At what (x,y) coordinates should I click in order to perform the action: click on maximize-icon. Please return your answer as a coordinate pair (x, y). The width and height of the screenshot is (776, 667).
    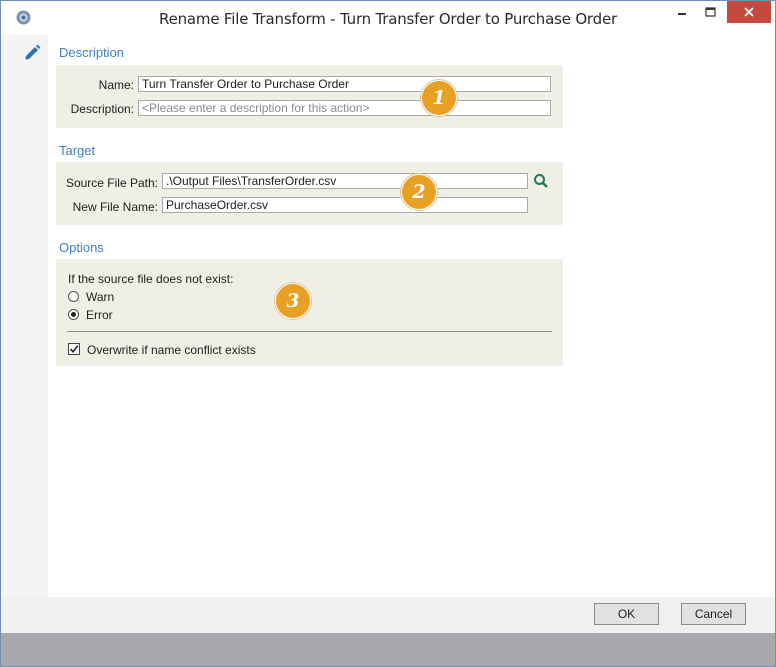
    Looking at the image, I should click on (710, 12).